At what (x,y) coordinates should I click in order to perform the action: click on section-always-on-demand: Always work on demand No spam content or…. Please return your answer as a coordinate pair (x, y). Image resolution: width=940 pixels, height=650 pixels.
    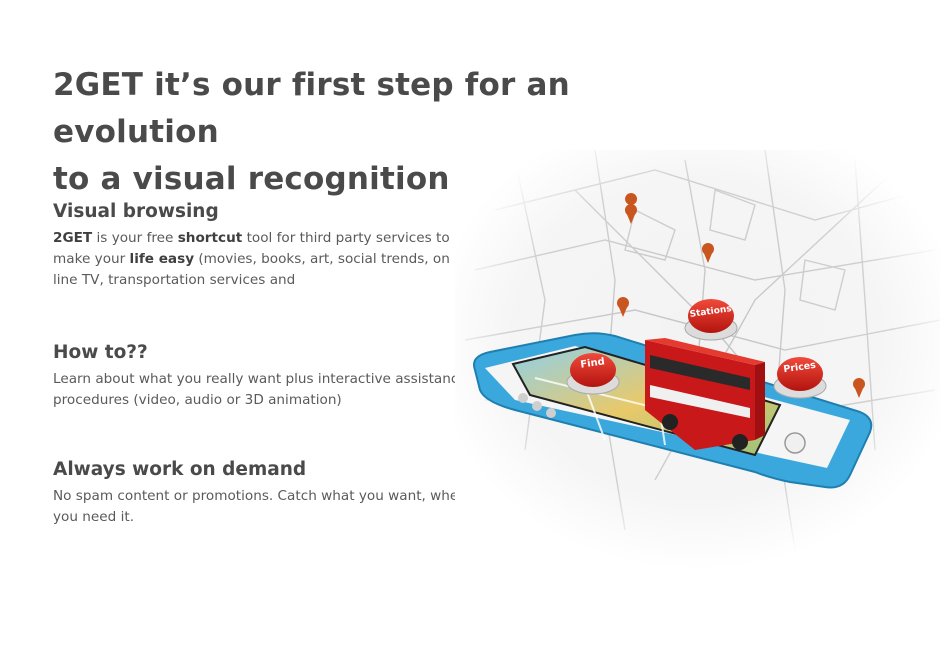
    Looking at the image, I should click on (263, 493).